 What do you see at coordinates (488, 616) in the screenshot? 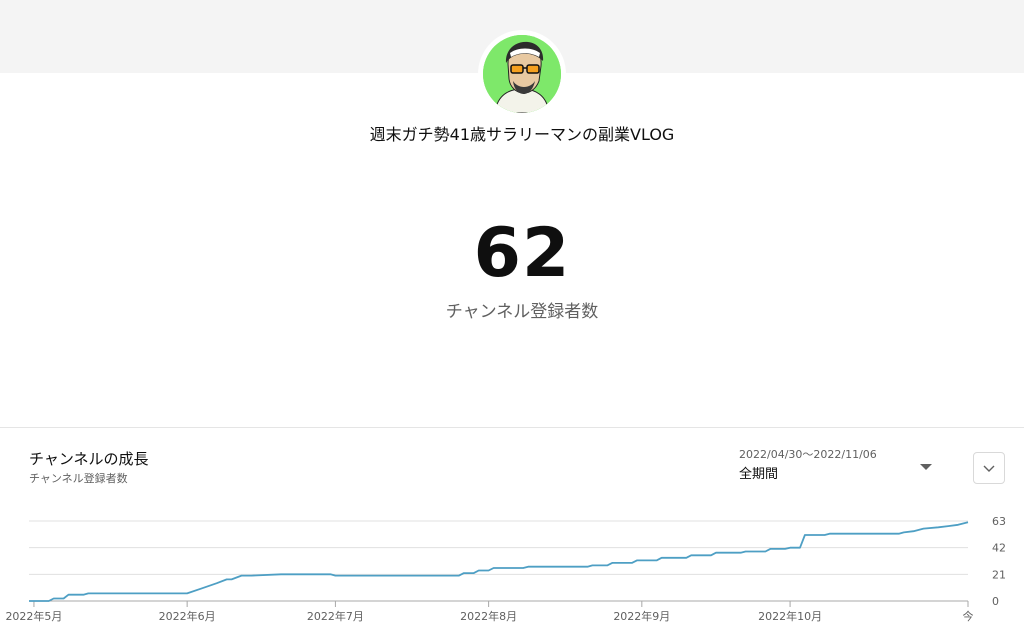
I see `x-tick-label: 2022年8月` at bounding box center [488, 616].